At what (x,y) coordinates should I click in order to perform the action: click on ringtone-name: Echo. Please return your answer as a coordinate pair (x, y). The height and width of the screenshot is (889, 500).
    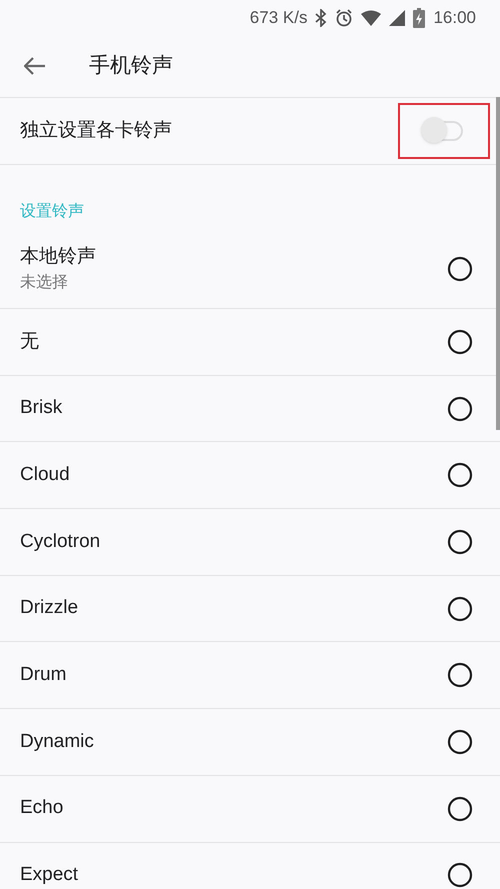
    Looking at the image, I should click on (42, 808).